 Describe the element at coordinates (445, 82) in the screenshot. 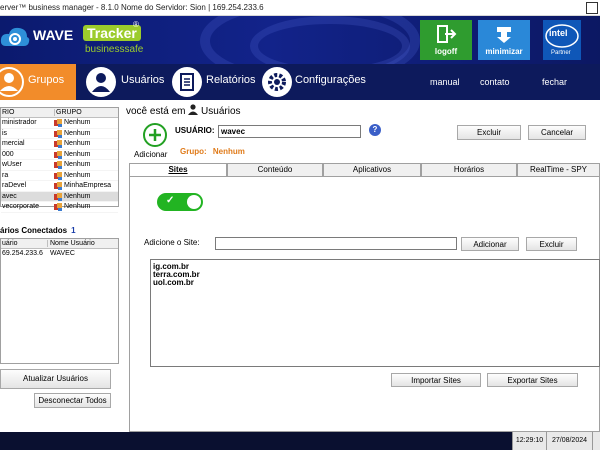

I see `nav-manual-link: manual` at that location.